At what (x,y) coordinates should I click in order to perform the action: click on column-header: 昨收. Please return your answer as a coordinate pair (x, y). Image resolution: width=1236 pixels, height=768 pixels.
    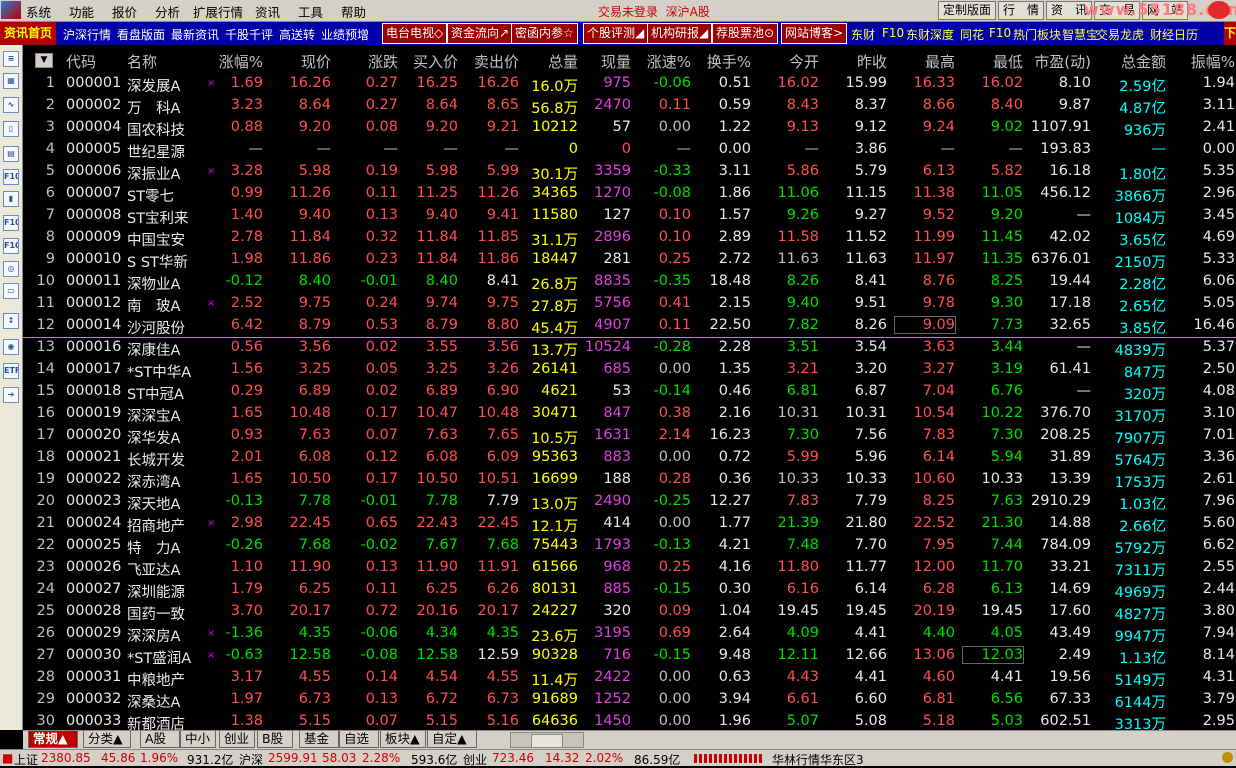
    Looking at the image, I should click on (857, 61).